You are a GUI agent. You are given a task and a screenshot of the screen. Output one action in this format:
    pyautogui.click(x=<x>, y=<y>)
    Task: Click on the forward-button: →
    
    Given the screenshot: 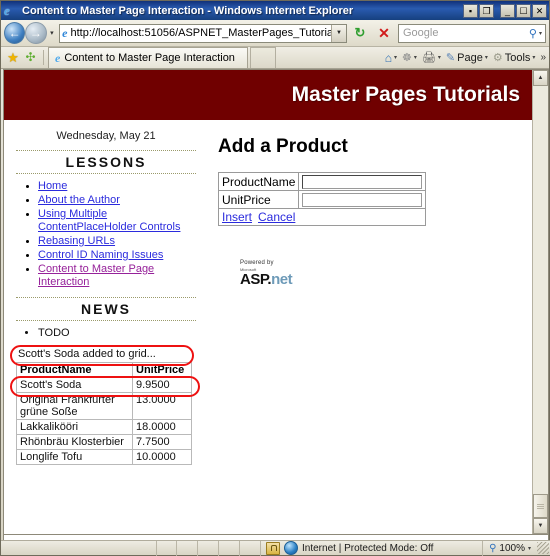 What is the action you would take?
    pyautogui.click(x=36, y=33)
    